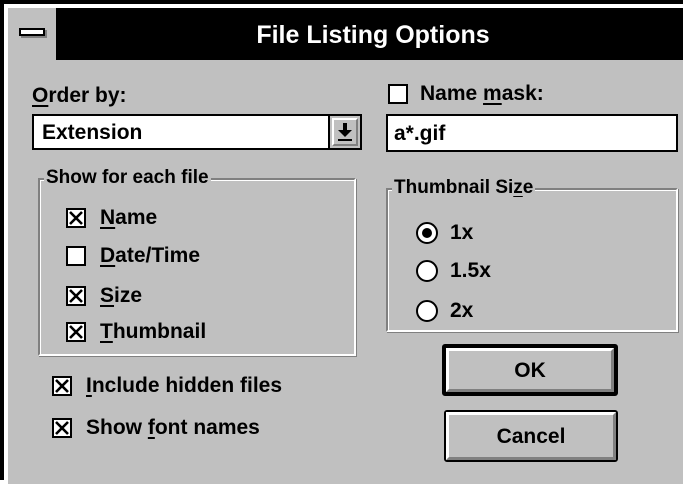  Describe the element at coordinates (184, 386) in the screenshot. I see `include-hidden-files-label: Include hidden files` at that location.